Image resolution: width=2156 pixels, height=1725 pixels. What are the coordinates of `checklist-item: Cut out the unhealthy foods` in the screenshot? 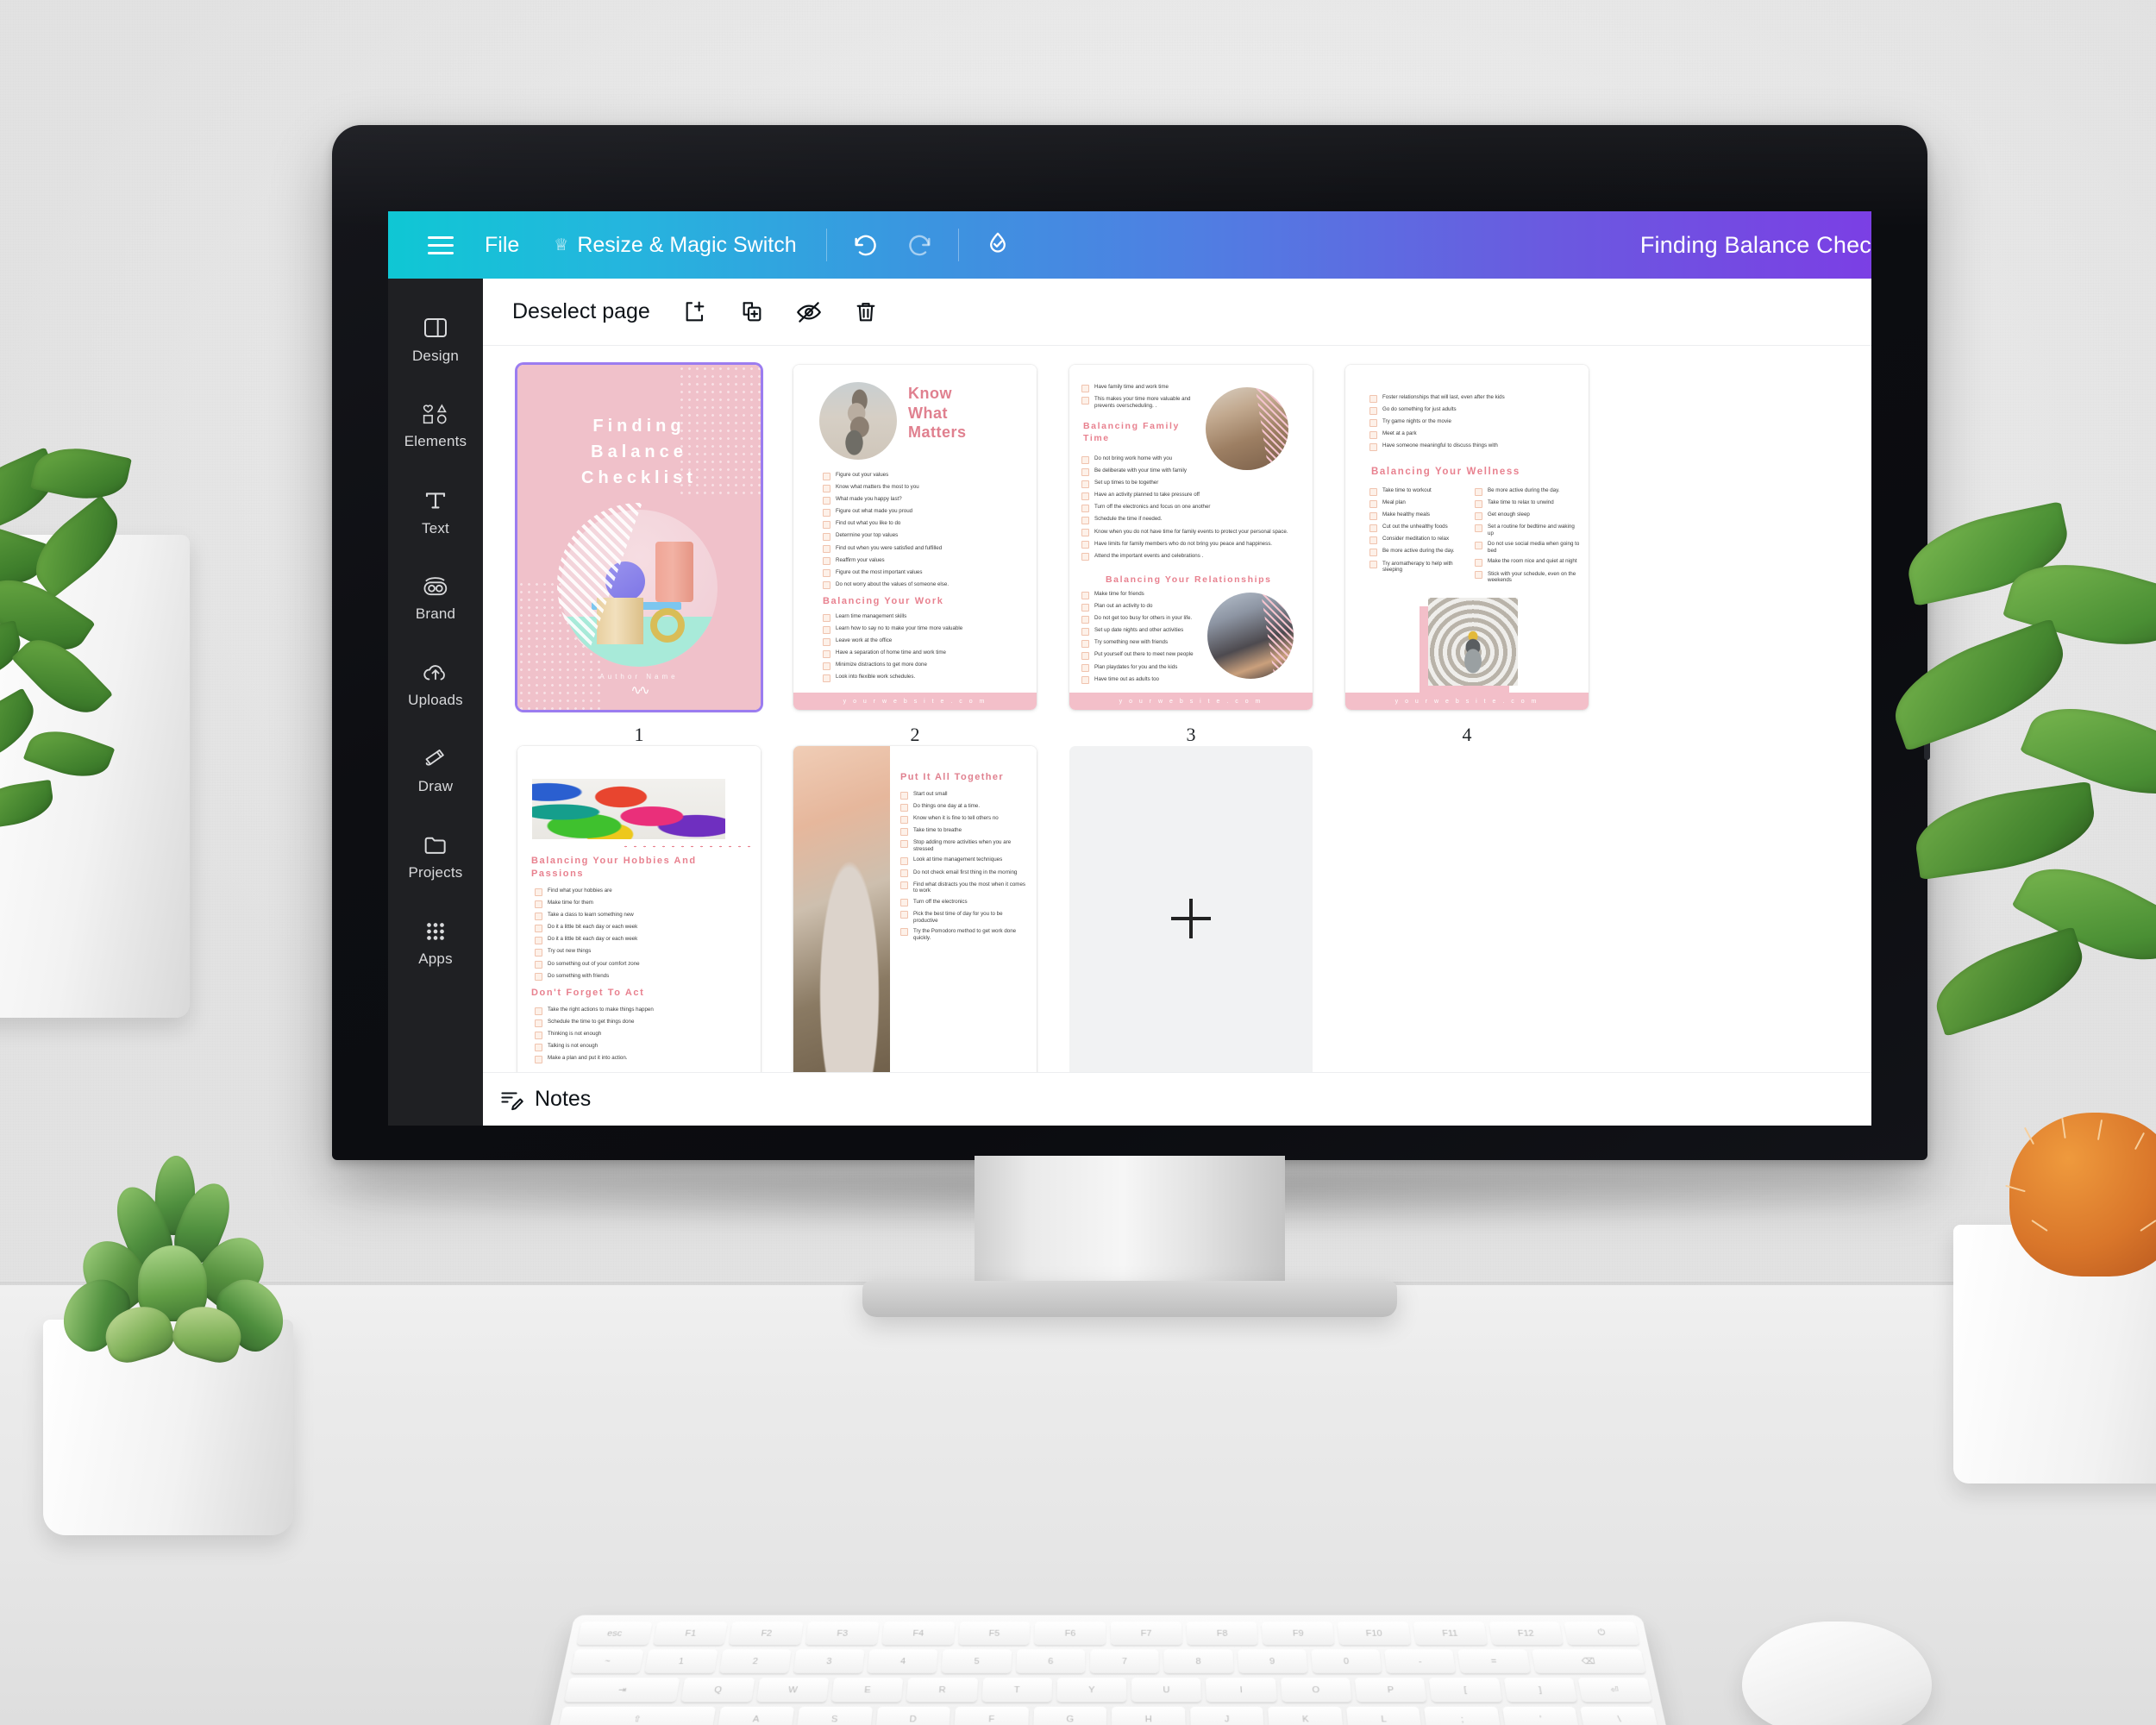 It's located at (1419, 528).